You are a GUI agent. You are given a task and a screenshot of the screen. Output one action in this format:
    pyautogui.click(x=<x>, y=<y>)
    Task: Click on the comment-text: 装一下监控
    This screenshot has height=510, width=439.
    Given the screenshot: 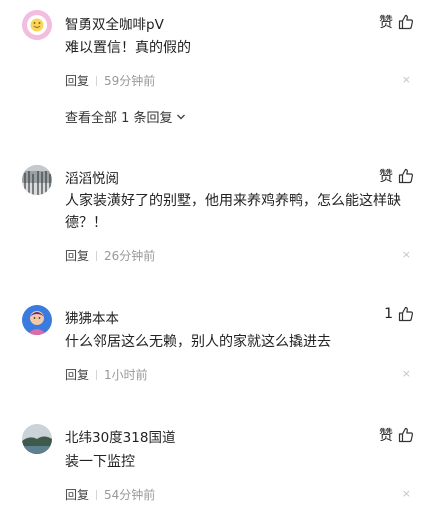 What is the action you would take?
    pyautogui.click(x=100, y=462)
    